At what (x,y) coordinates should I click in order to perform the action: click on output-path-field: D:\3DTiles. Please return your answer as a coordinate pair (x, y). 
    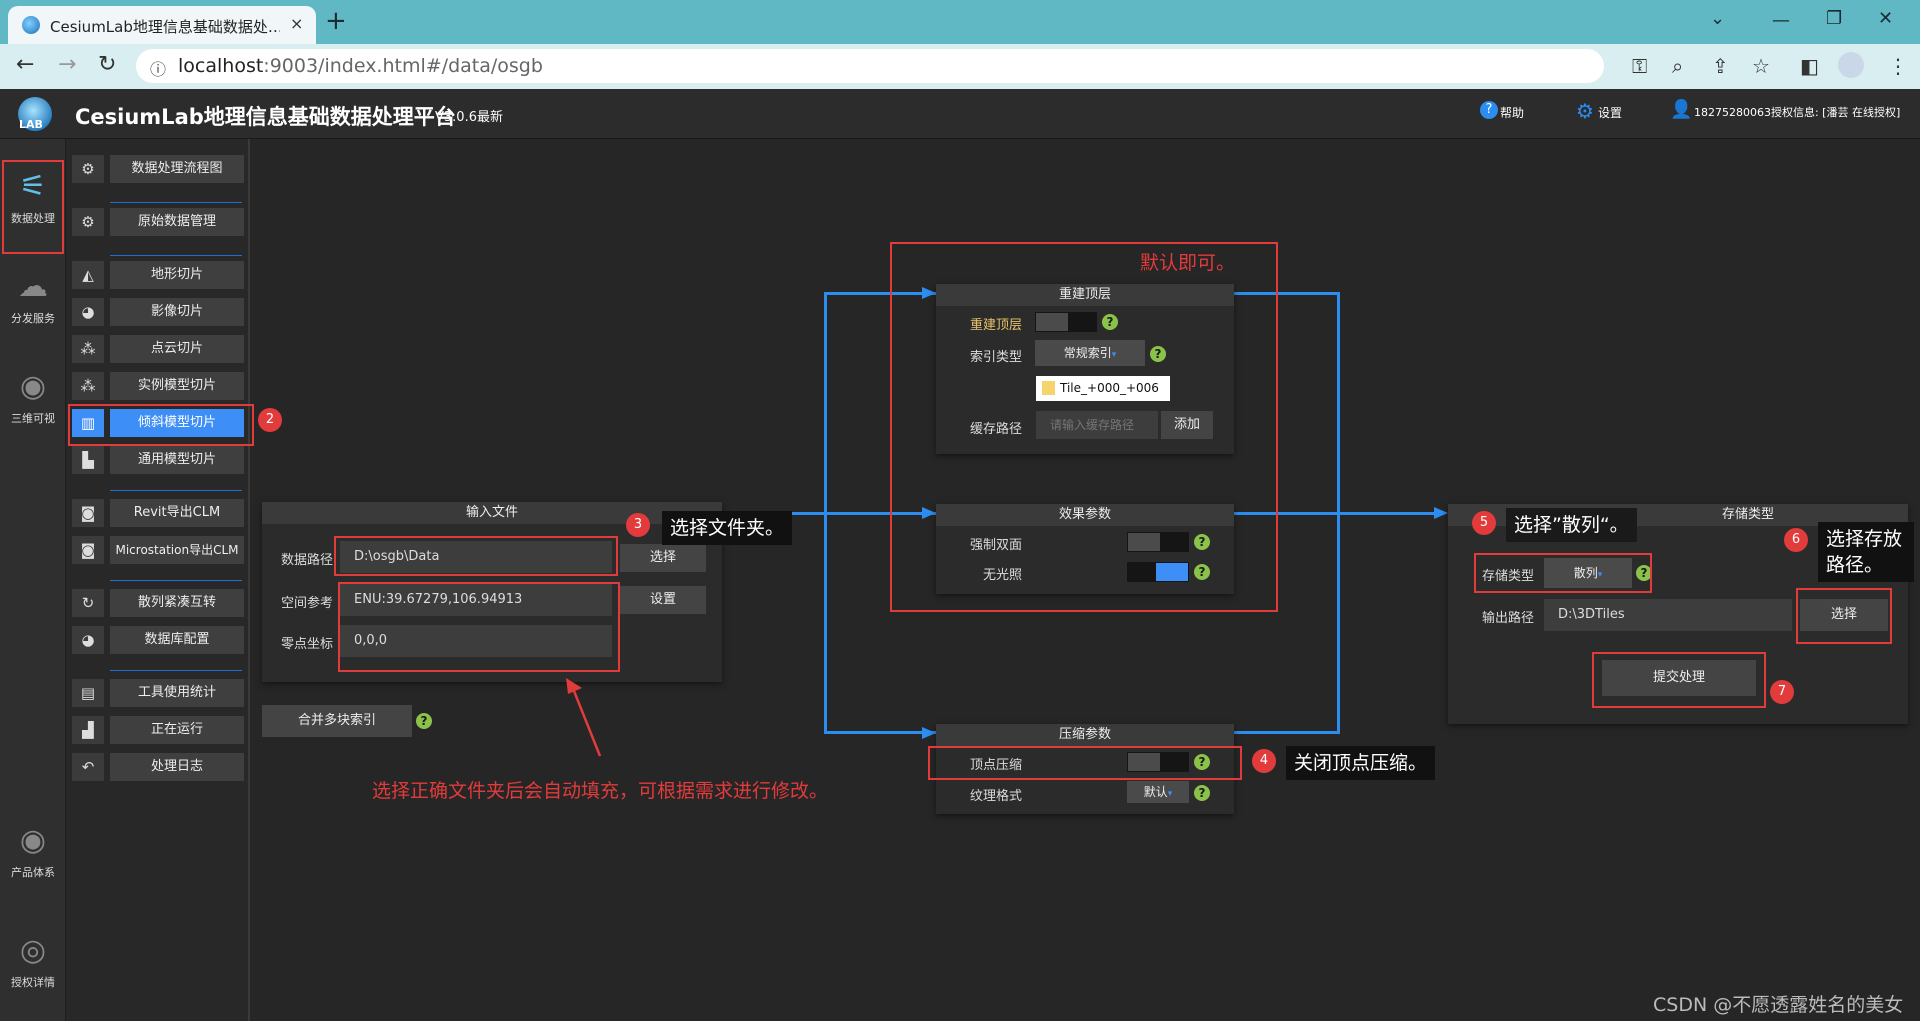
    Looking at the image, I should click on (1668, 615).